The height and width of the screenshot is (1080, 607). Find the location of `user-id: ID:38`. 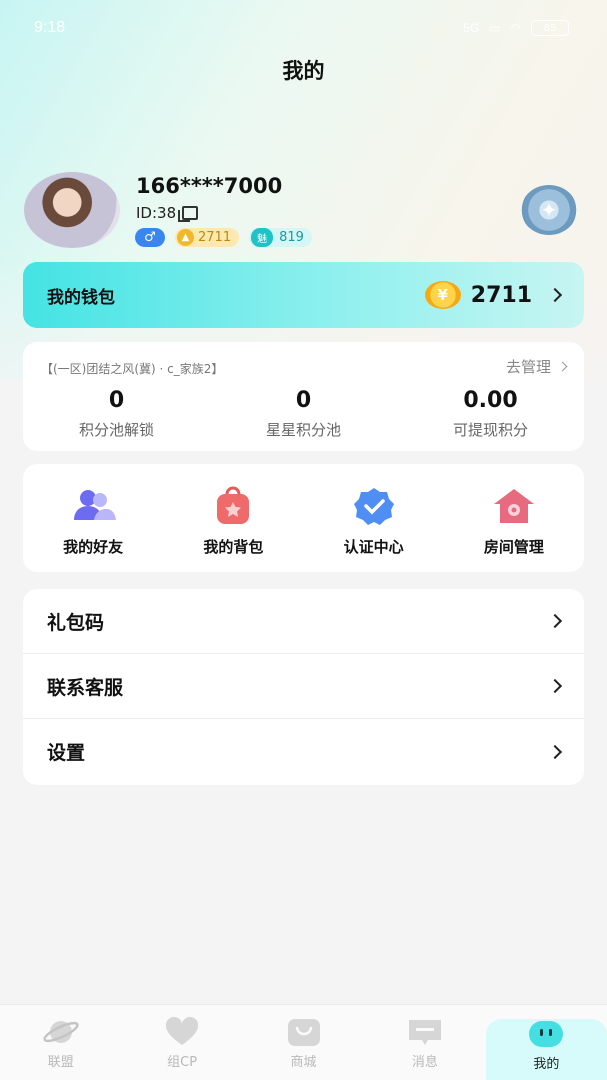

user-id: ID:38 is located at coordinates (167, 213).